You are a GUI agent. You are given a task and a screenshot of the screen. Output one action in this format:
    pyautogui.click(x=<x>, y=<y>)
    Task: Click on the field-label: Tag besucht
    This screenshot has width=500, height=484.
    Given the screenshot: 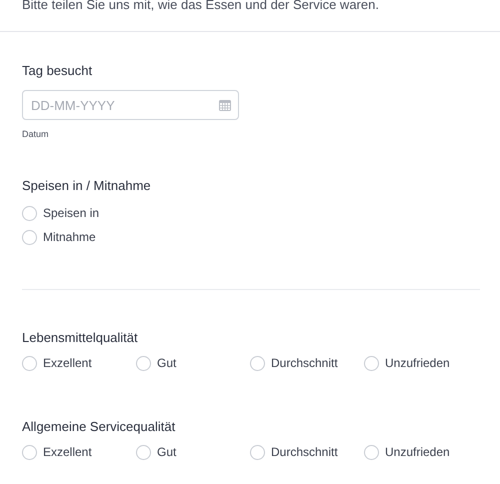 What is the action you would take?
    pyautogui.click(x=58, y=71)
    